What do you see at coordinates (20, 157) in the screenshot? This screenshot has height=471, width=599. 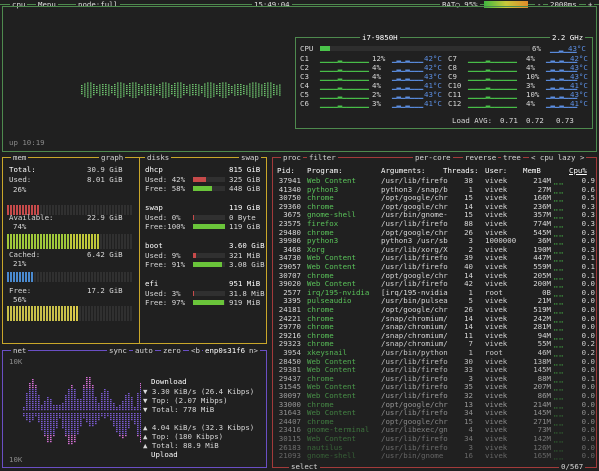 I see `mem-tab: mem` at bounding box center [20, 157].